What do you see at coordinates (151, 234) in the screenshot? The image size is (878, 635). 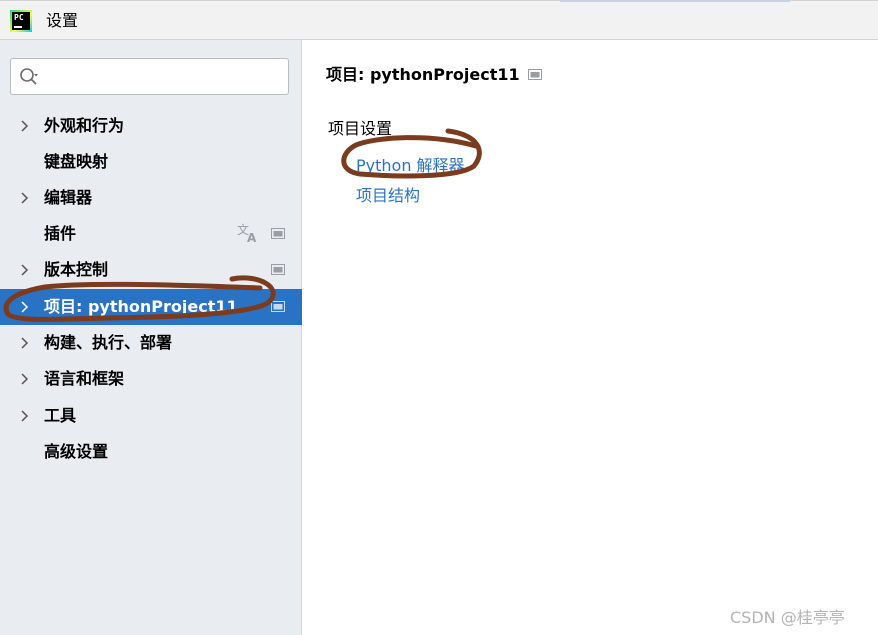 I see `sidebar-item-plugins: 插件 文 A` at bounding box center [151, 234].